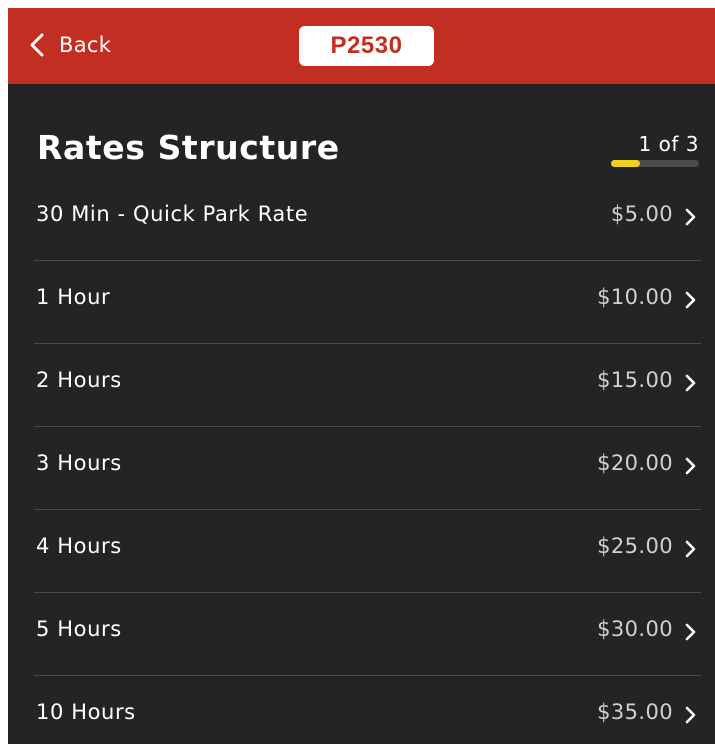 The height and width of the screenshot is (744, 715). I want to click on rate-row: 4 Hours $25.00, so click(367, 551).